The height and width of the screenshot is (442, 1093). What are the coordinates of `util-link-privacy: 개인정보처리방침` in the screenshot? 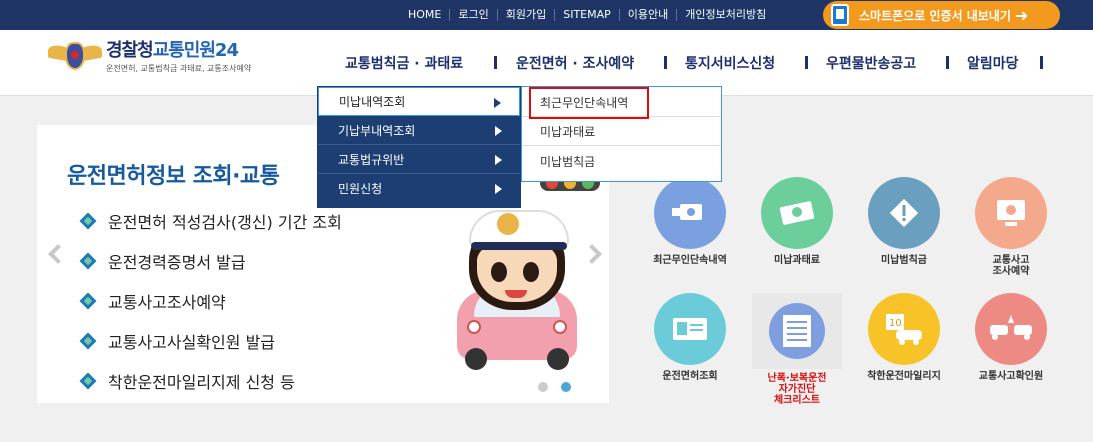 It's located at (725, 15).